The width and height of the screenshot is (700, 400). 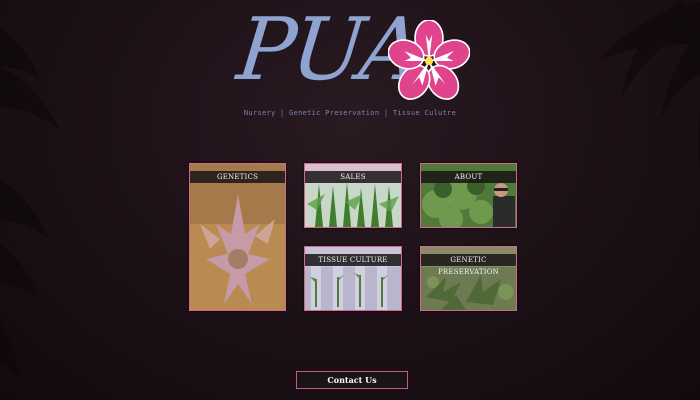 I want to click on hibiscus-flower-icon, so click(x=429, y=60).